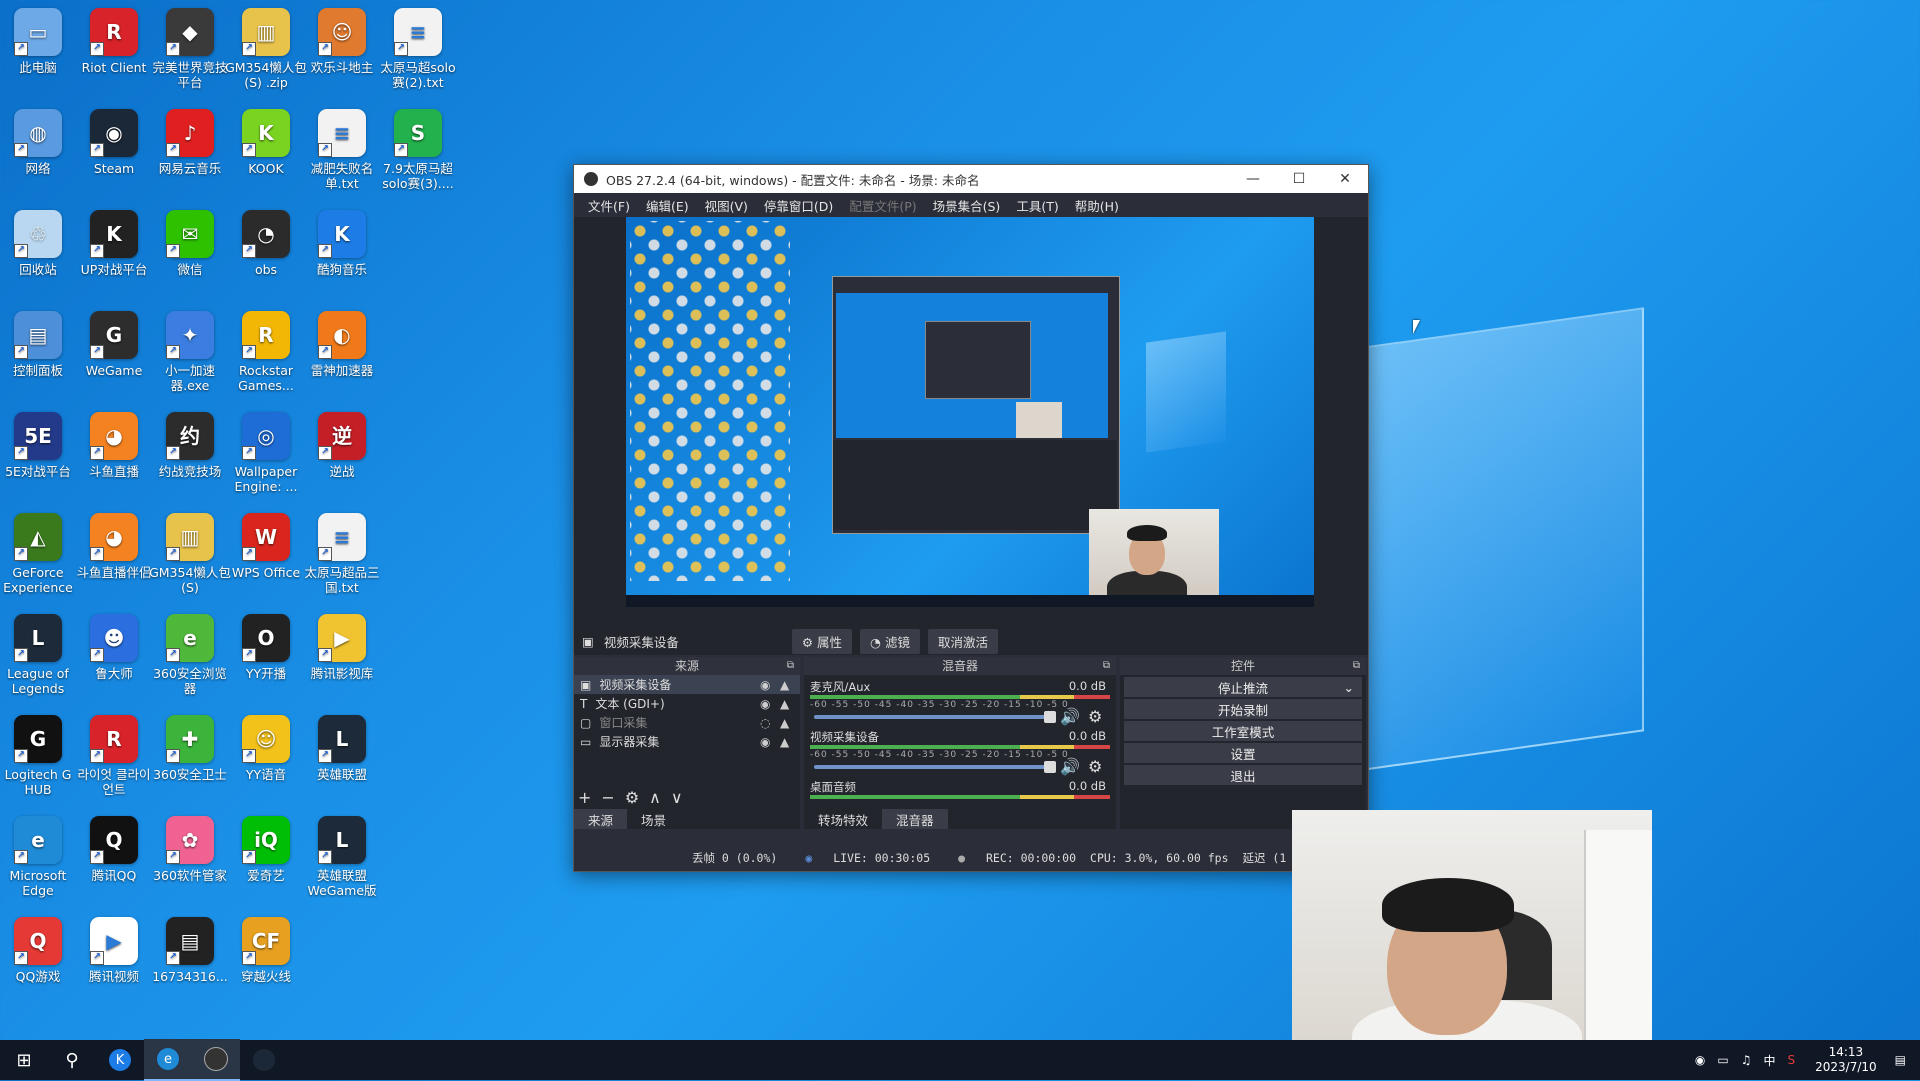 The height and width of the screenshot is (1081, 1920). What do you see at coordinates (264, 1060) in the screenshot?
I see `steam-taskbar-icon` at bounding box center [264, 1060].